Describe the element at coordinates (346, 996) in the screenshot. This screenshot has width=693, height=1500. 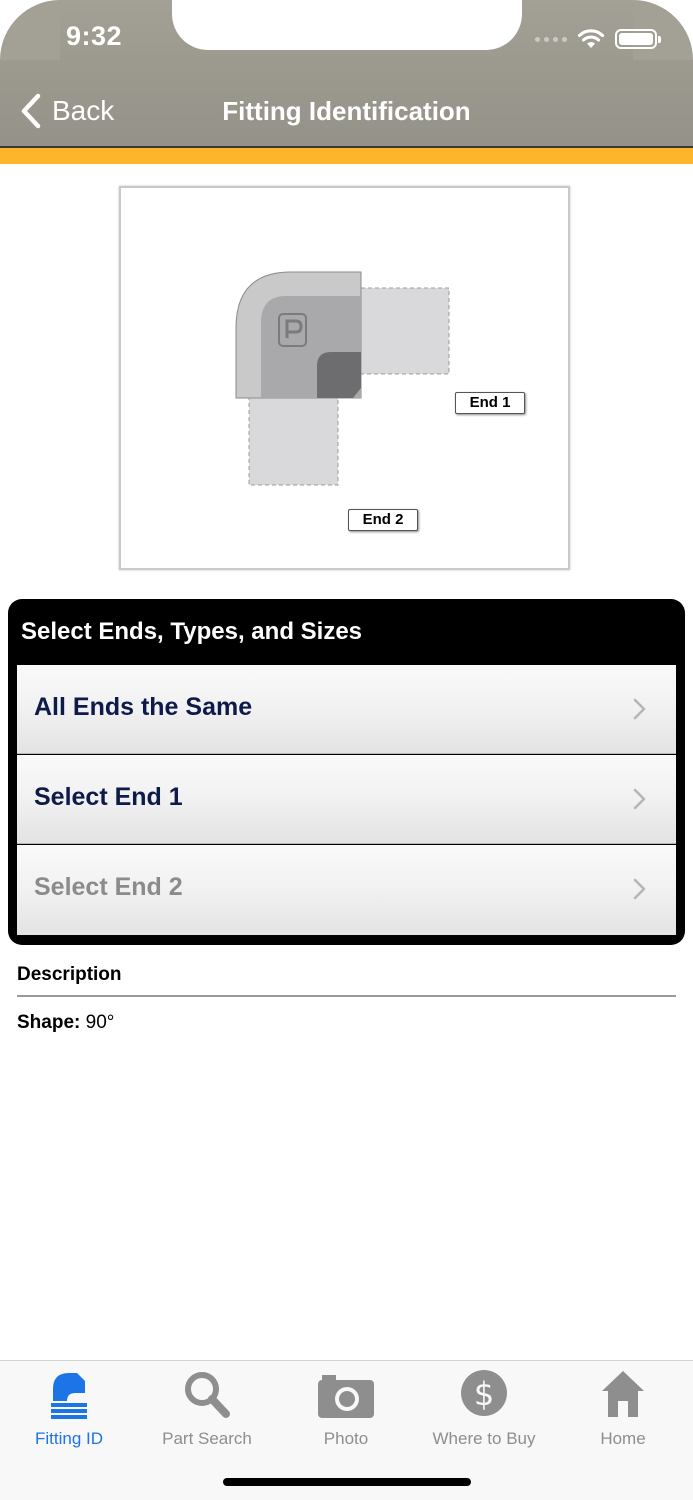
I see `divider` at that location.